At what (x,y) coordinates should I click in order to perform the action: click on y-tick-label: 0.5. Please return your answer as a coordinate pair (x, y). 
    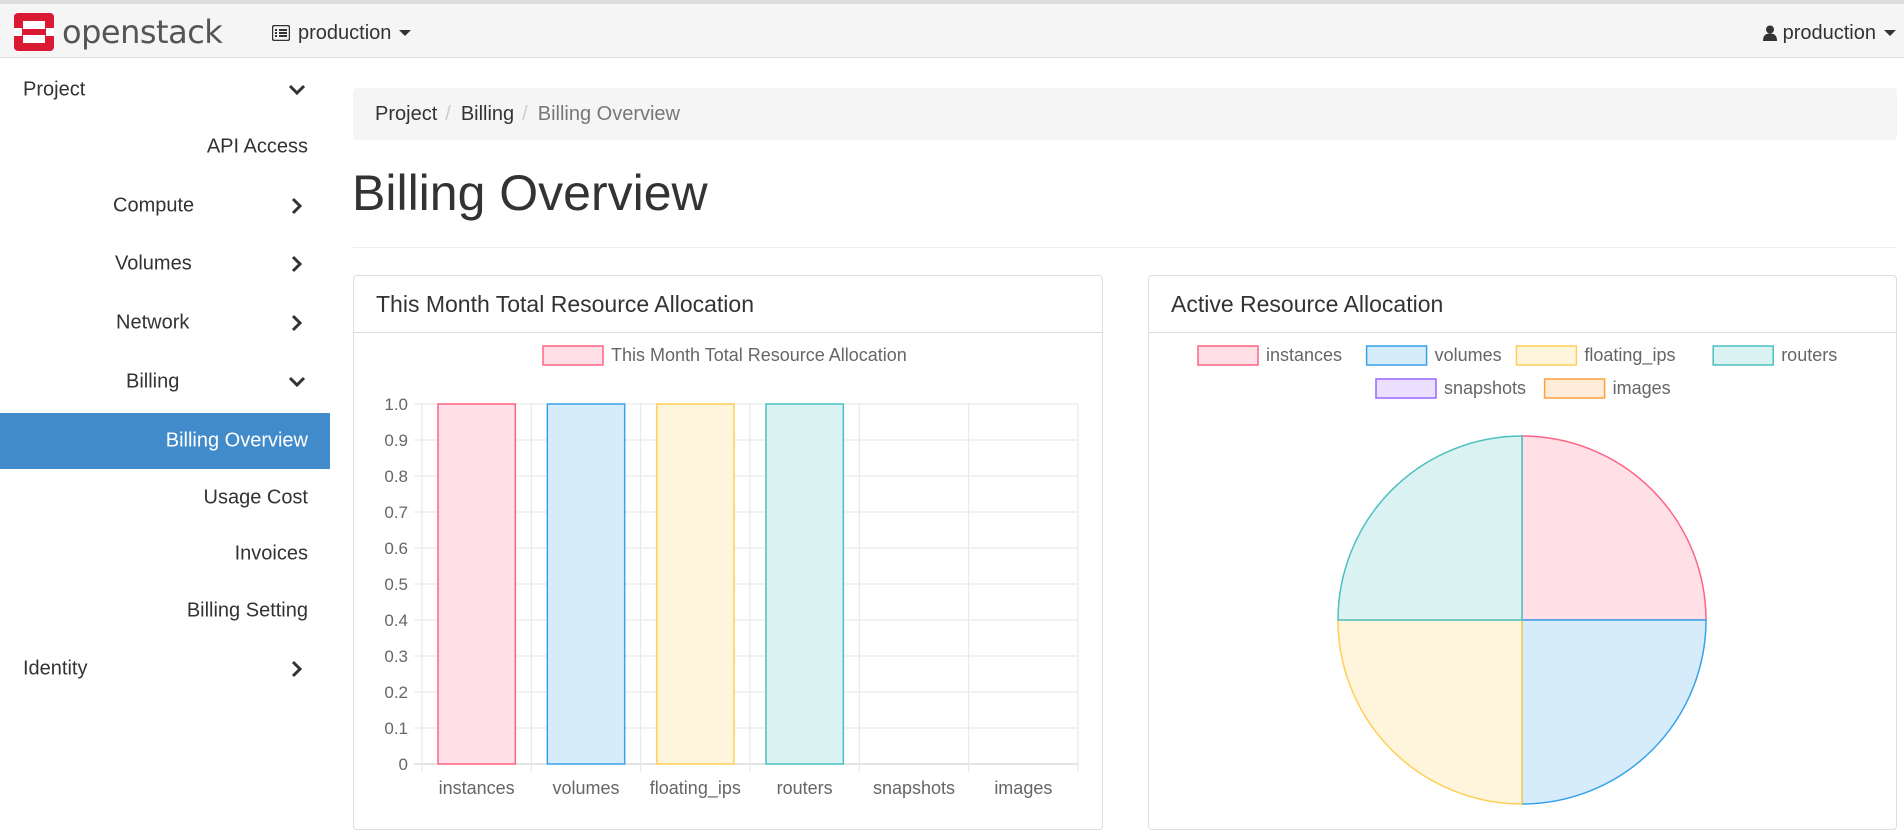
    Looking at the image, I should click on (396, 584).